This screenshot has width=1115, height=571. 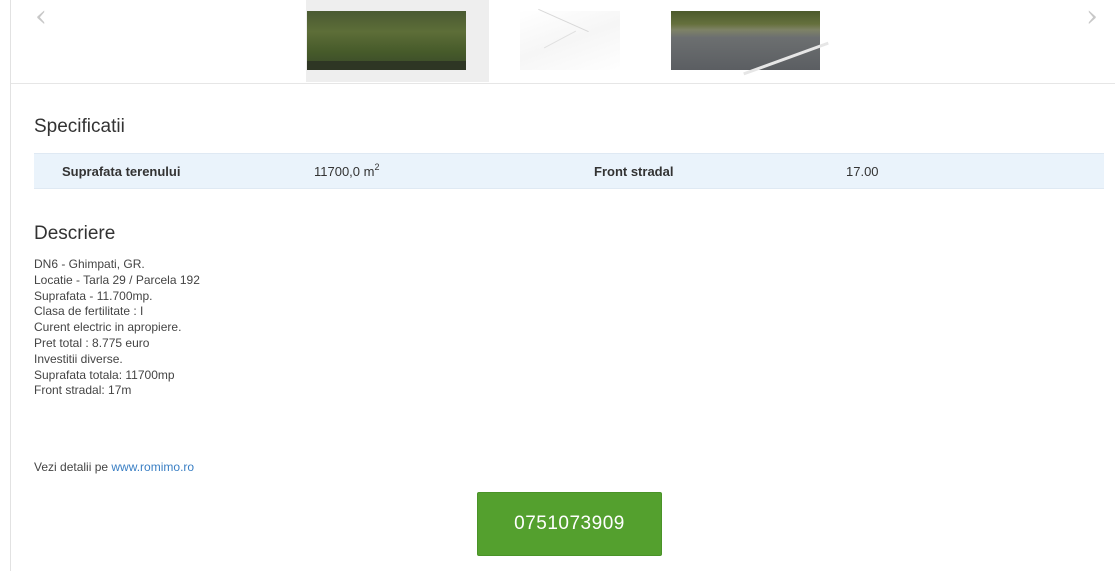 I want to click on spec-value-area: 11700,0 m2, so click(x=347, y=170).